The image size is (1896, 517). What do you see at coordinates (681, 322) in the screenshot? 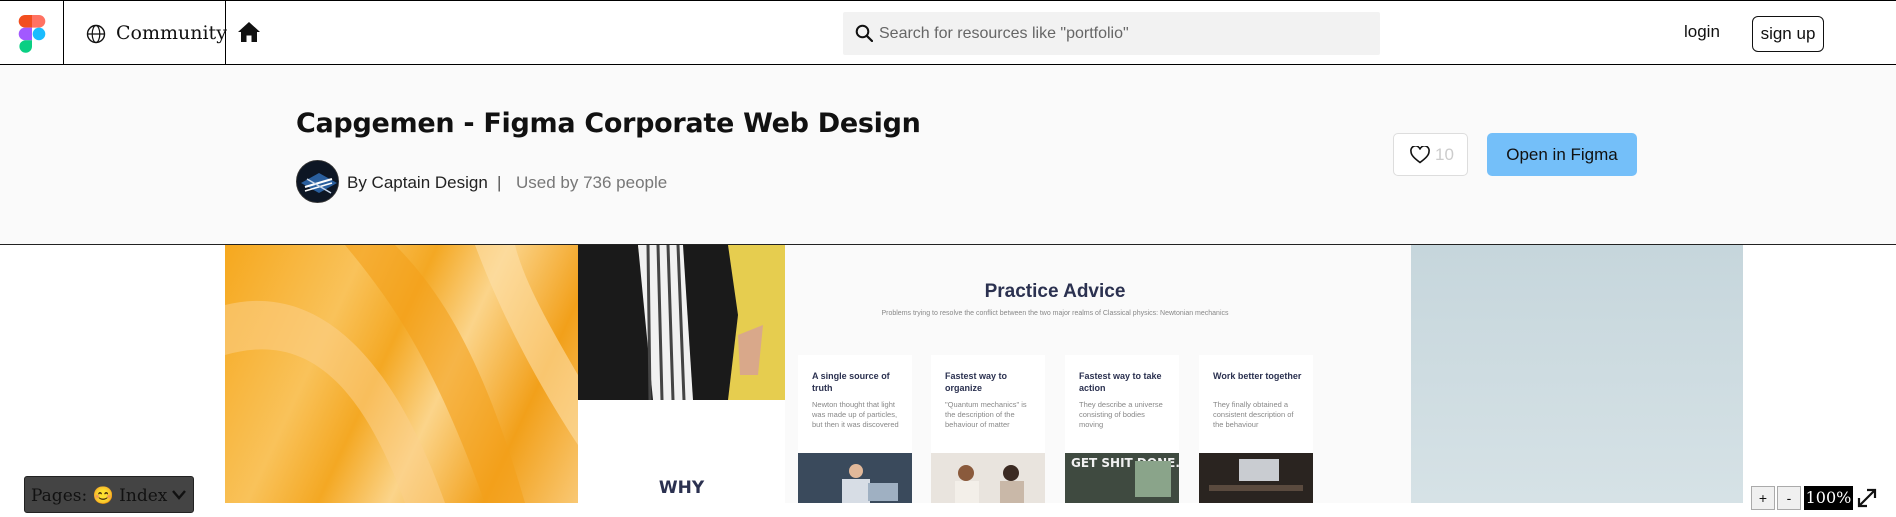
I see `person-photo-panel` at bounding box center [681, 322].